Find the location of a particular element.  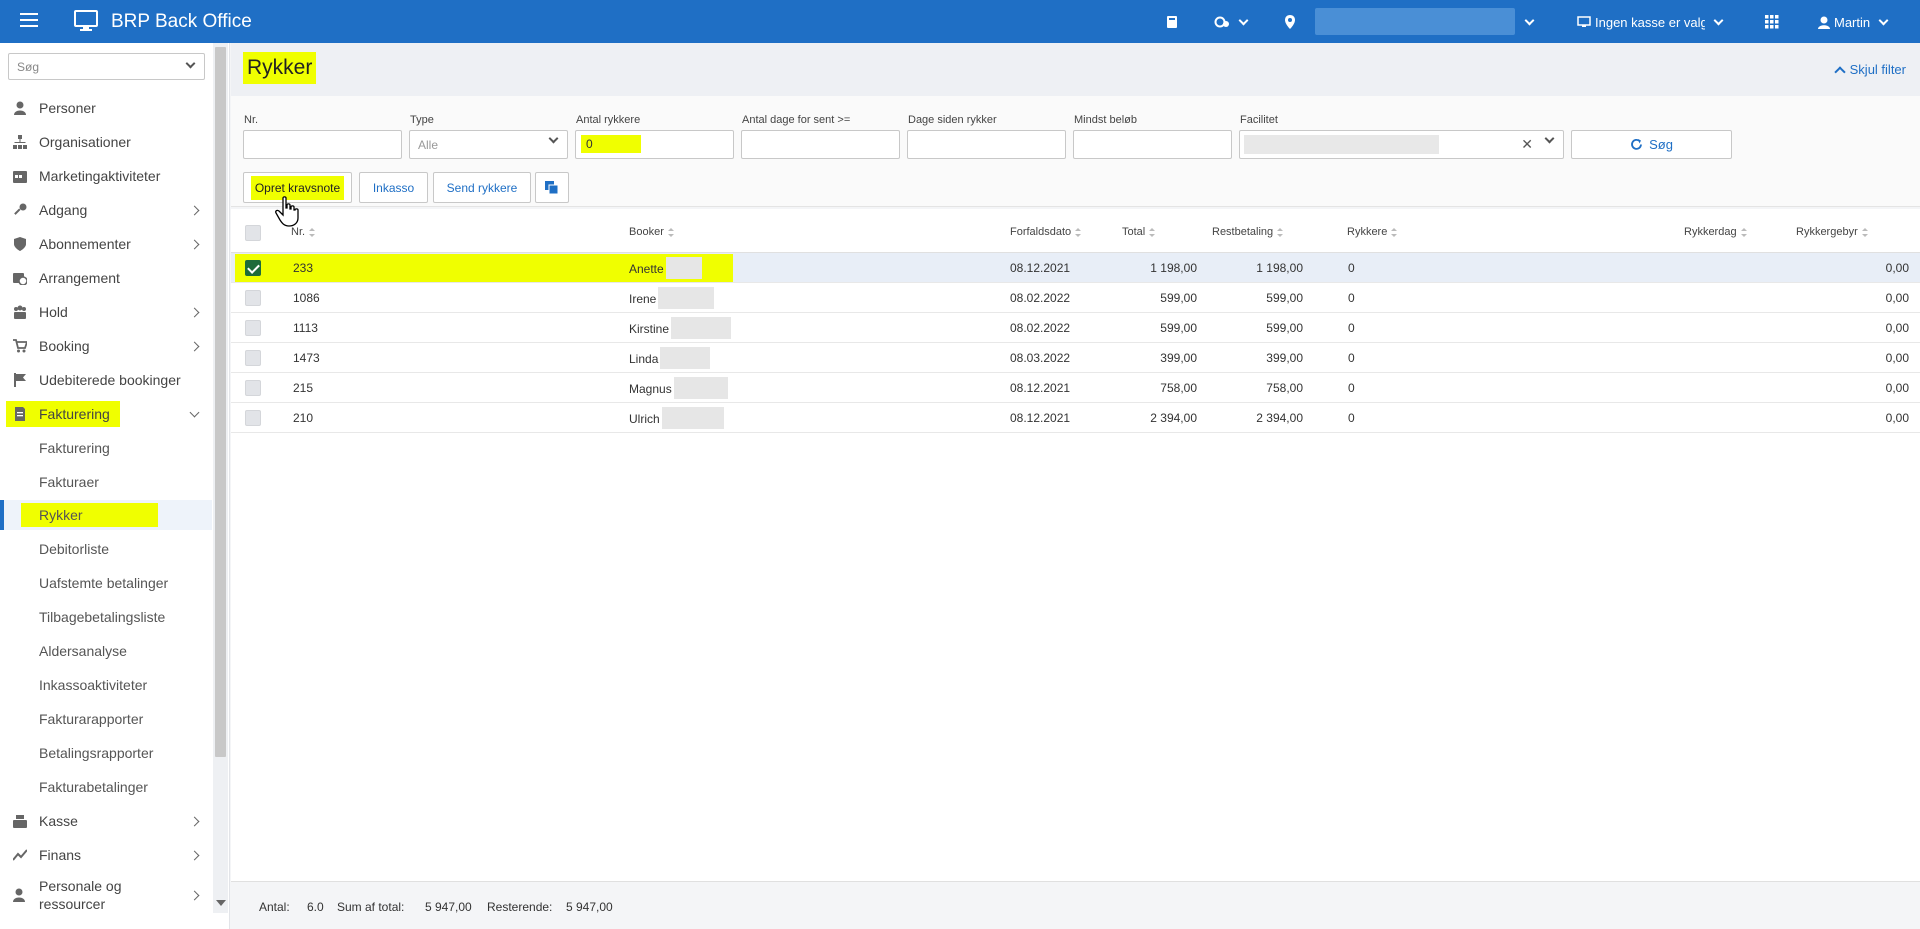

sidebar-search: Søg is located at coordinates (106, 66).